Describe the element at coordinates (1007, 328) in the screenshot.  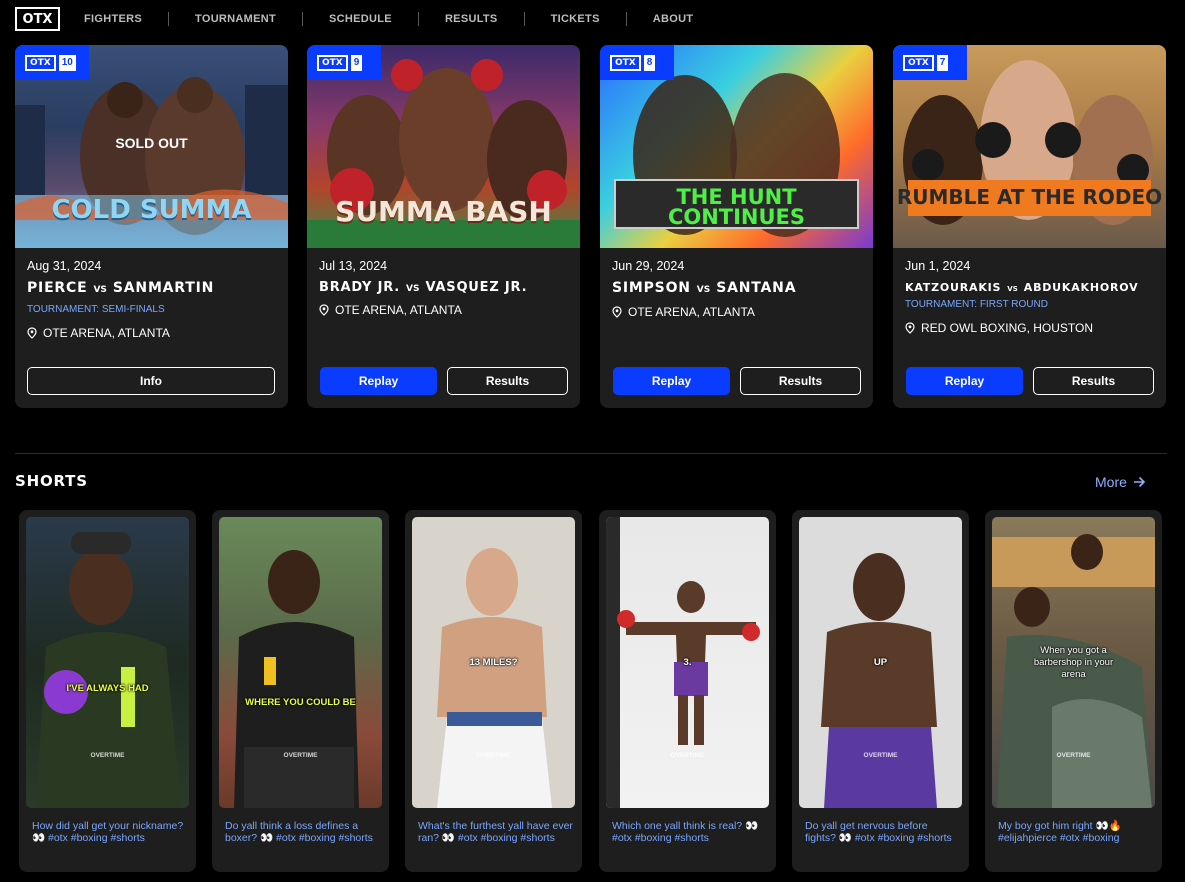
I see `location-text: RED OWL BOXING, HOUSTON` at that location.